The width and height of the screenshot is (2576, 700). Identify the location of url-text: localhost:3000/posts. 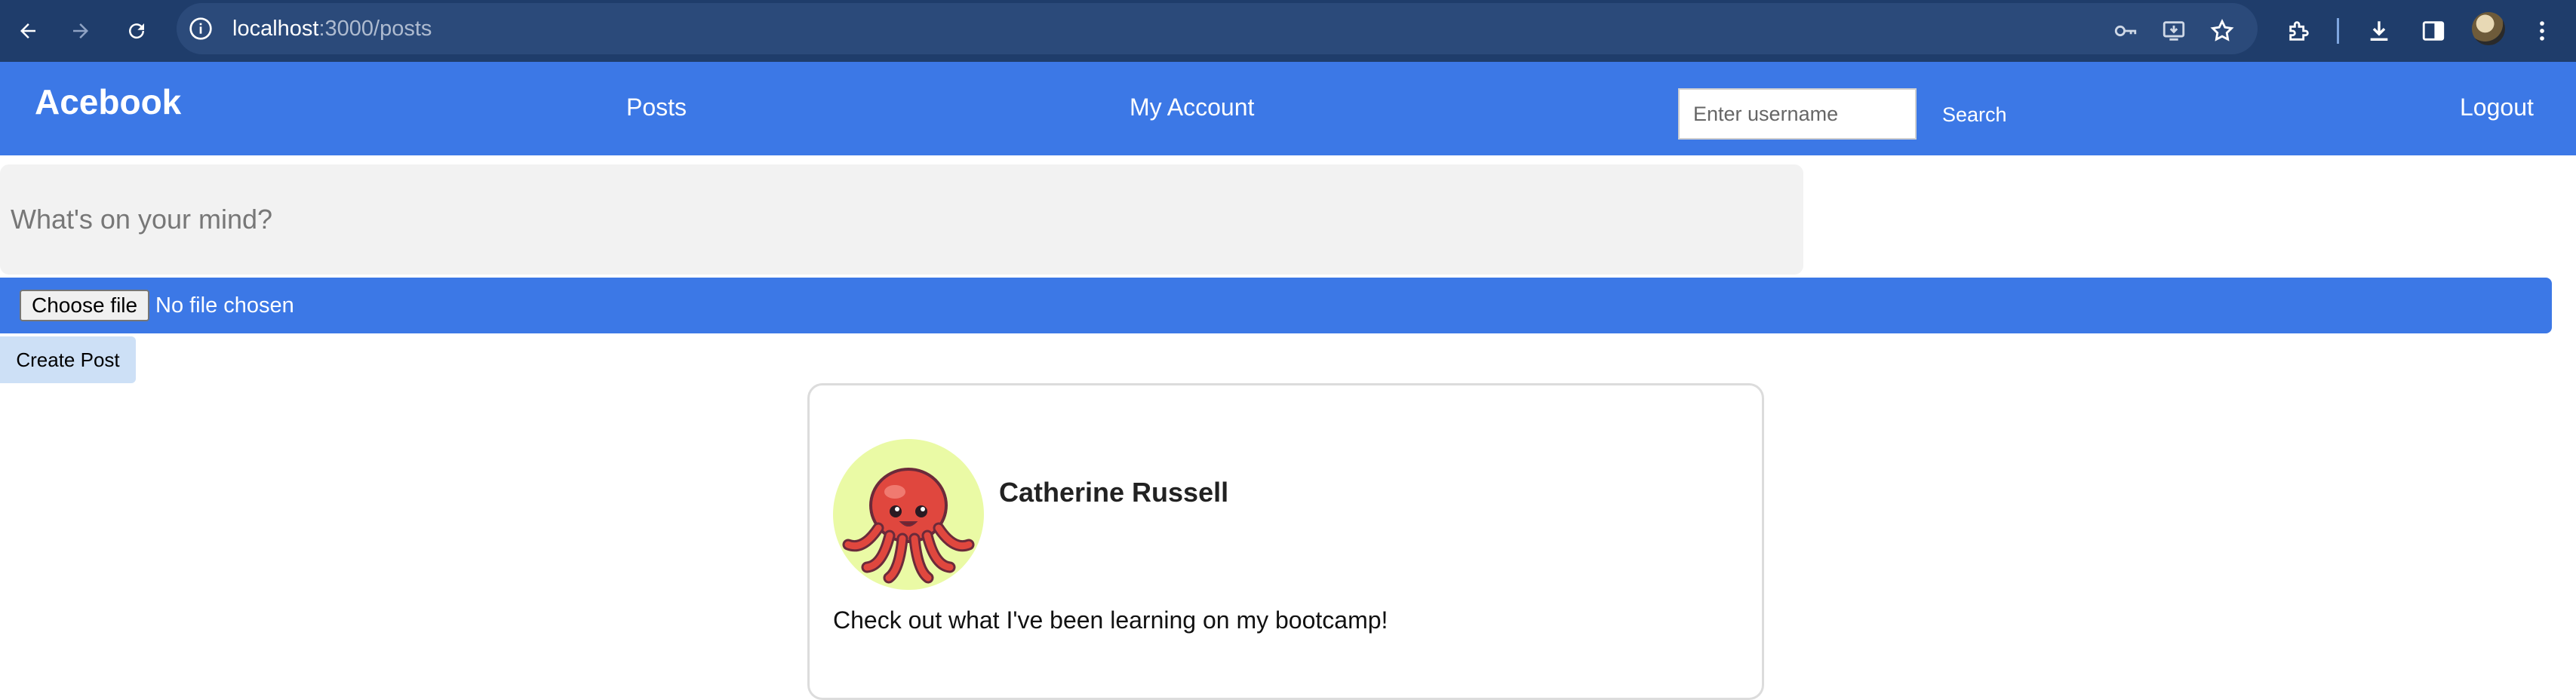
(332, 29).